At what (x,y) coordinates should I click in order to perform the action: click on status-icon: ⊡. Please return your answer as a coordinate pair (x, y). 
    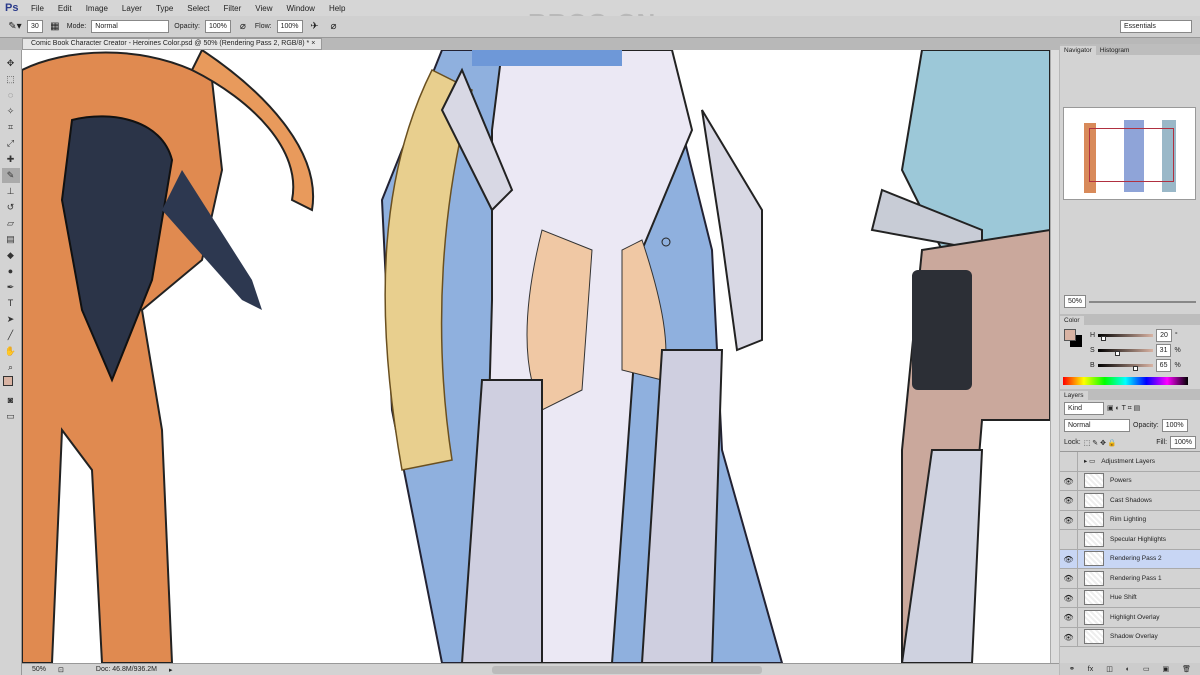
    Looking at the image, I should click on (61, 670).